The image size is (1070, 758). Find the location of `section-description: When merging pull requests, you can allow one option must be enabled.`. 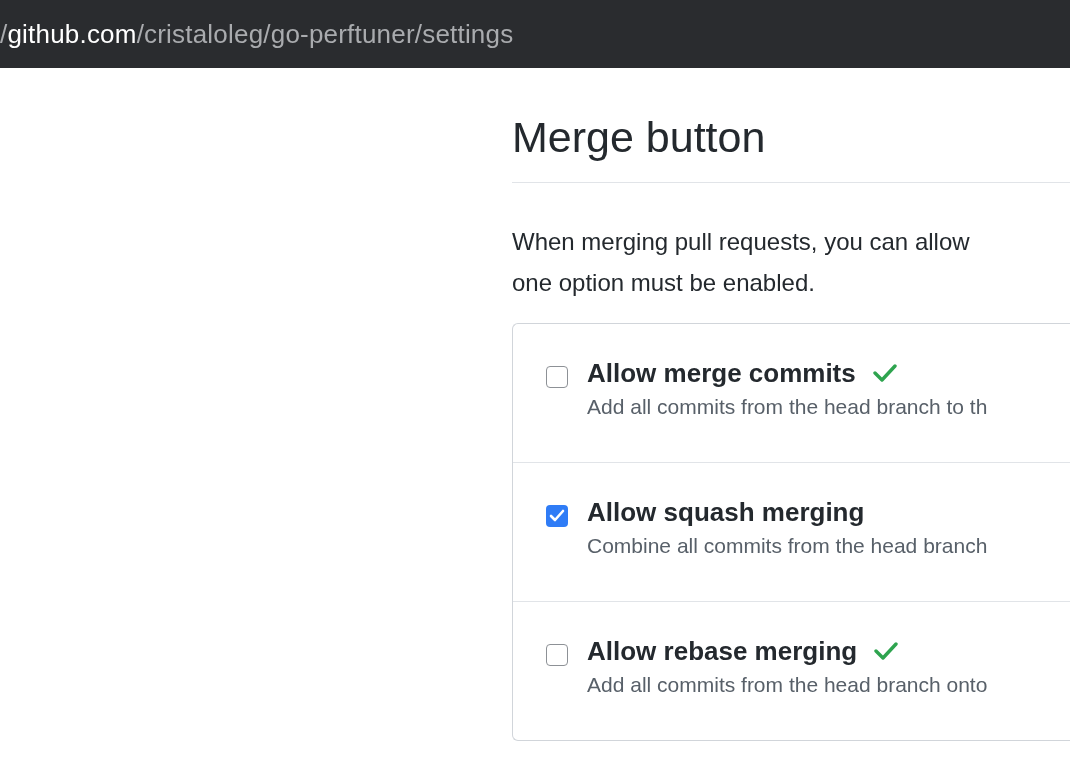

section-description: When merging pull requests, you can allow one option must be enabled. is located at coordinates (741, 262).